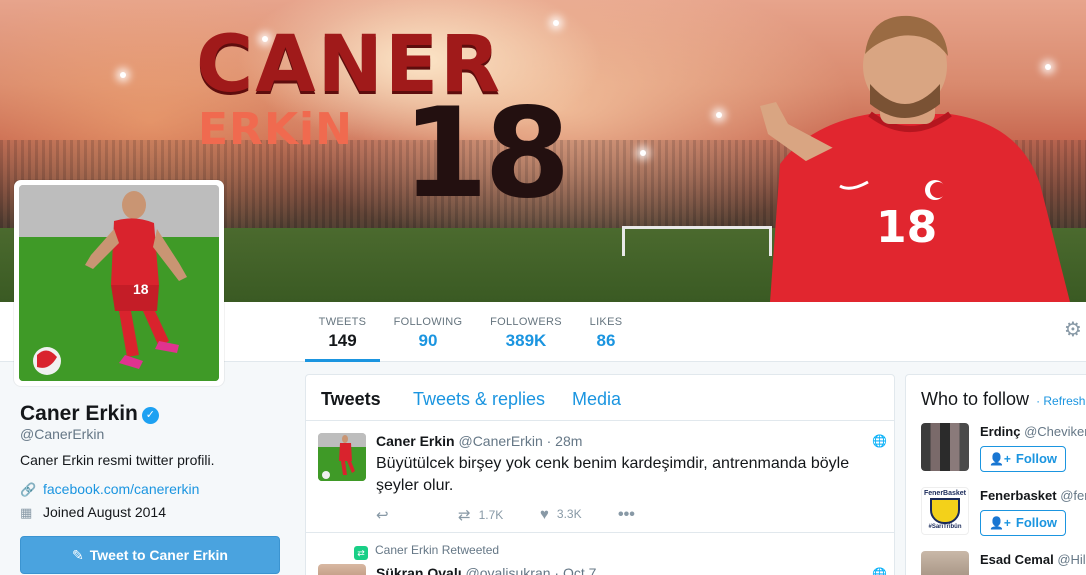 This screenshot has width=1086, height=575. Describe the element at coordinates (342, 322) in the screenshot. I see `nav-tweets-label: TWEETS` at that location.